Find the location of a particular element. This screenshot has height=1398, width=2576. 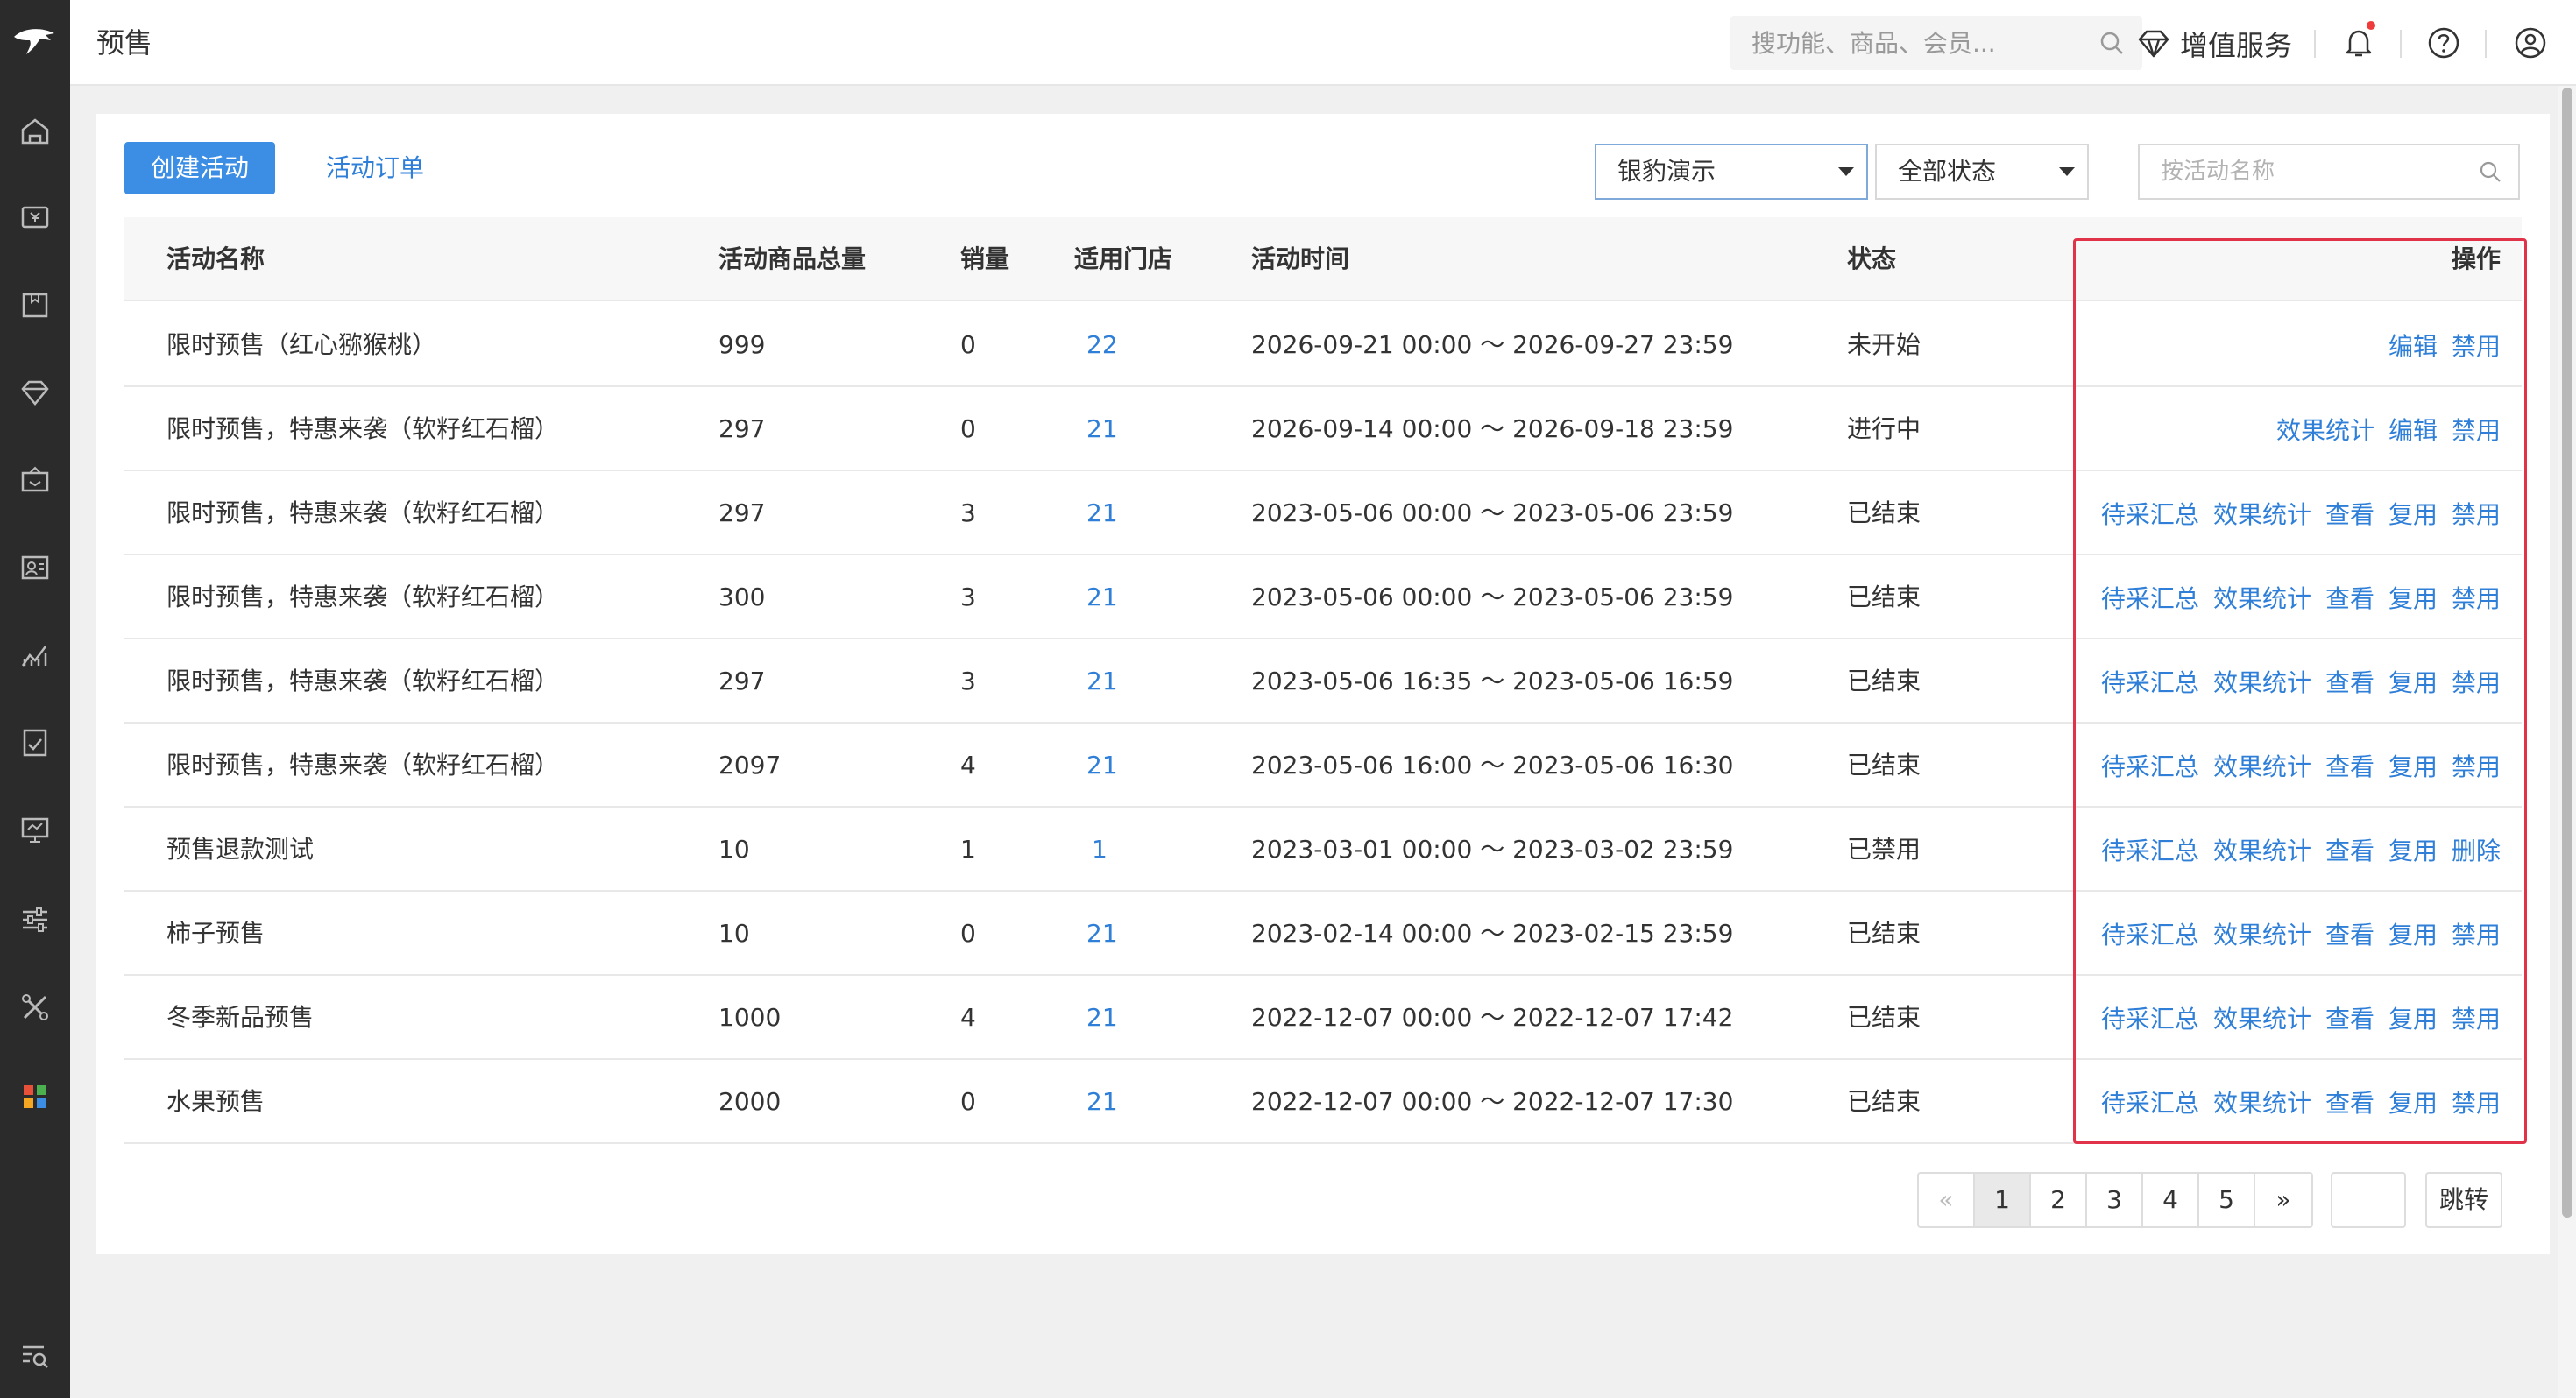

status-select: 全部状态 is located at coordinates (1982, 172).